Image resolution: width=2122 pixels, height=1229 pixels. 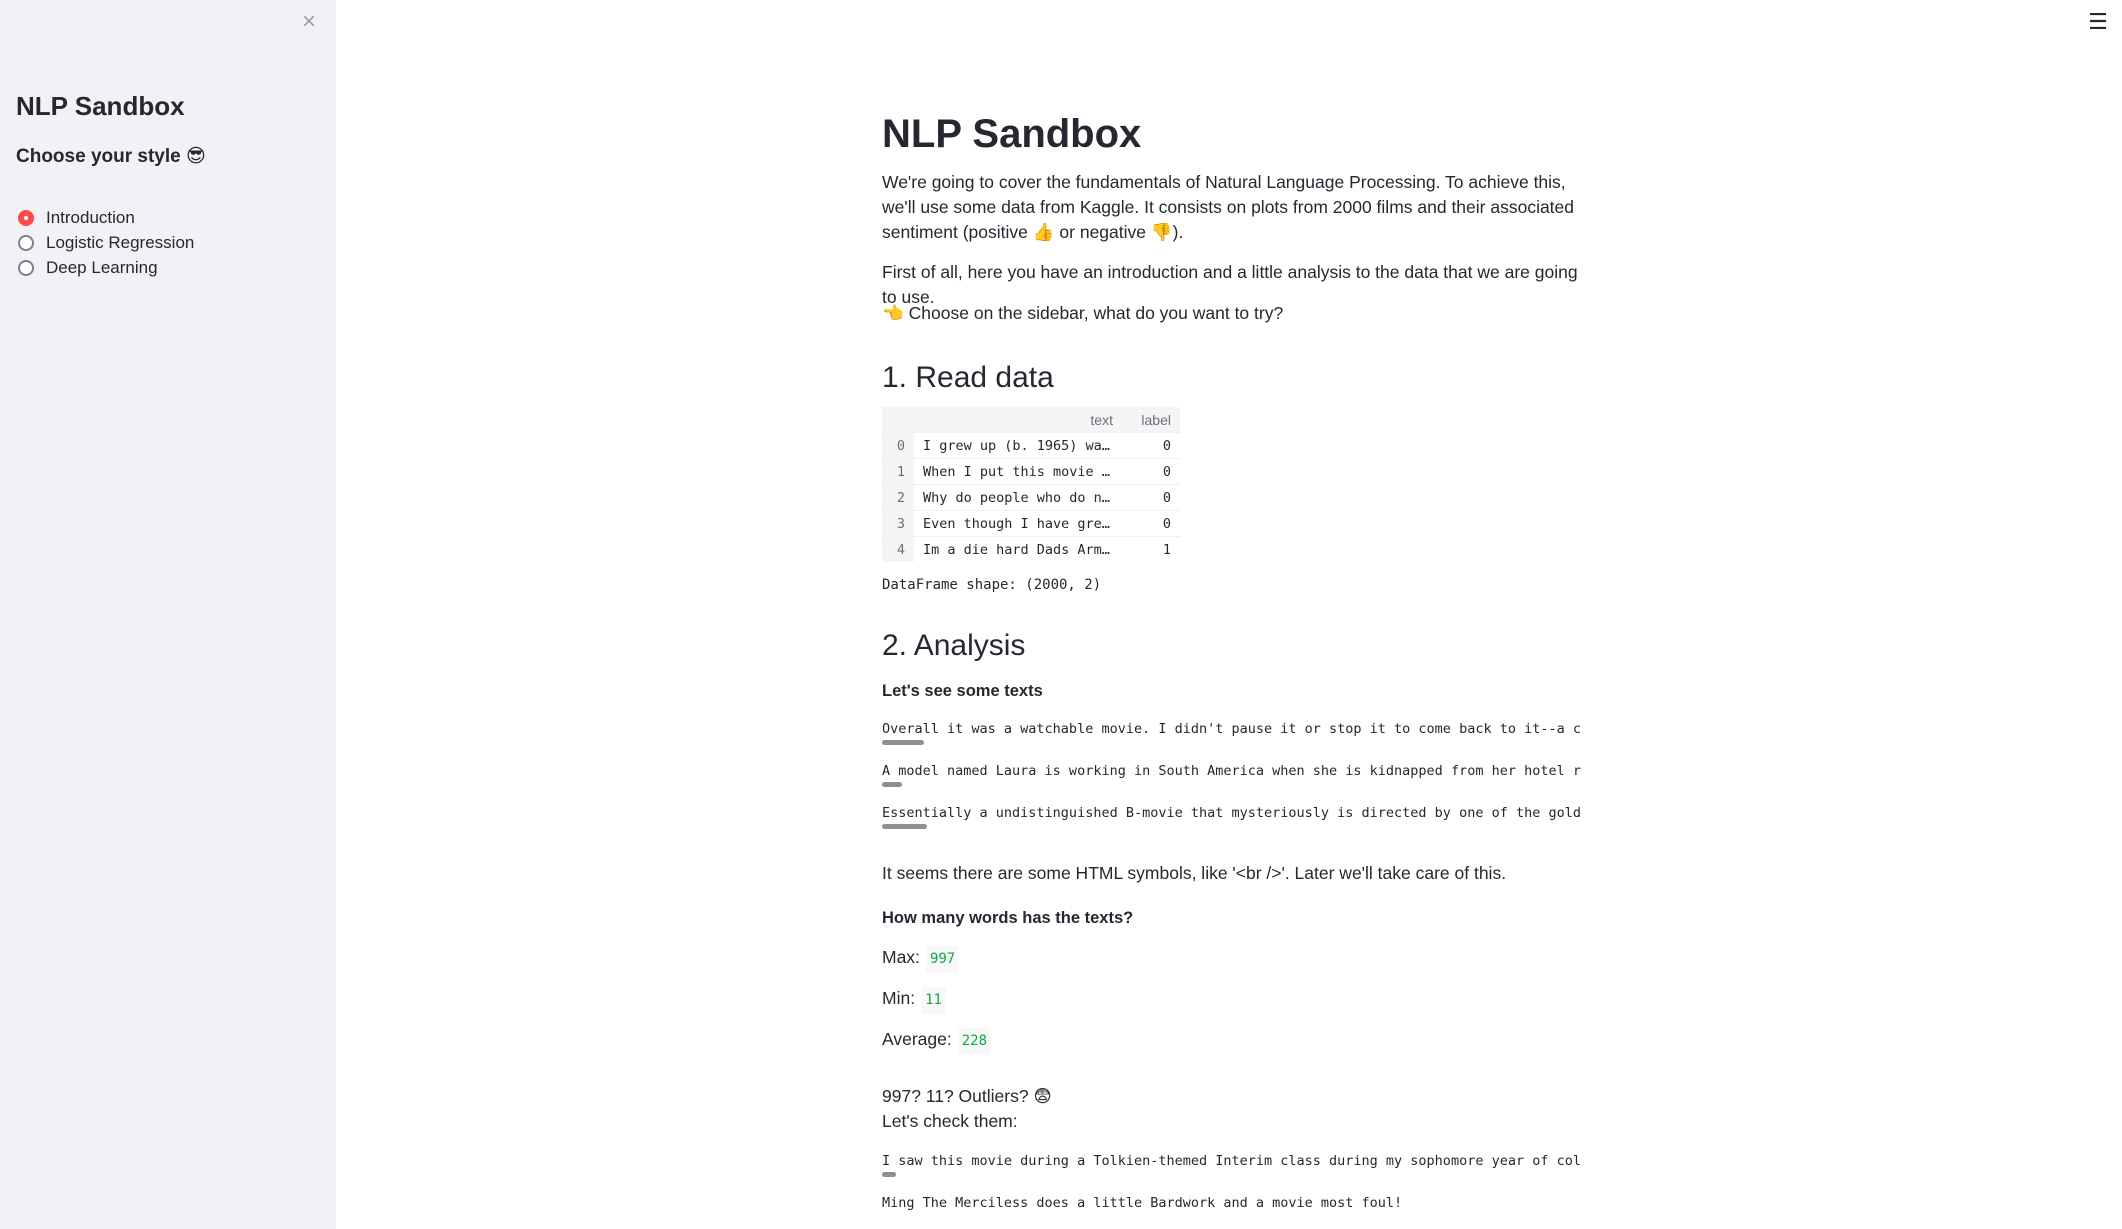 What do you see at coordinates (309, 22) in the screenshot?
I see `close-sidebar-icon: ×` at bounding box center [309, 22].